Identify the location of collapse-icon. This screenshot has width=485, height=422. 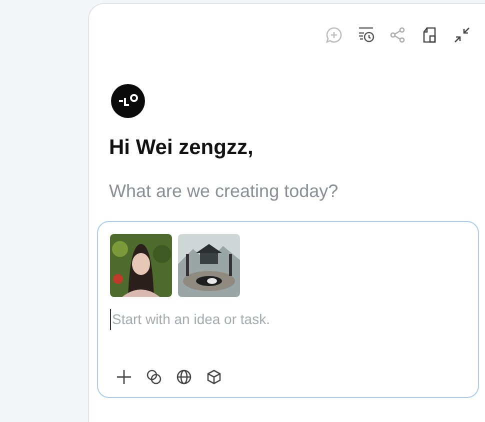
(462, 35).